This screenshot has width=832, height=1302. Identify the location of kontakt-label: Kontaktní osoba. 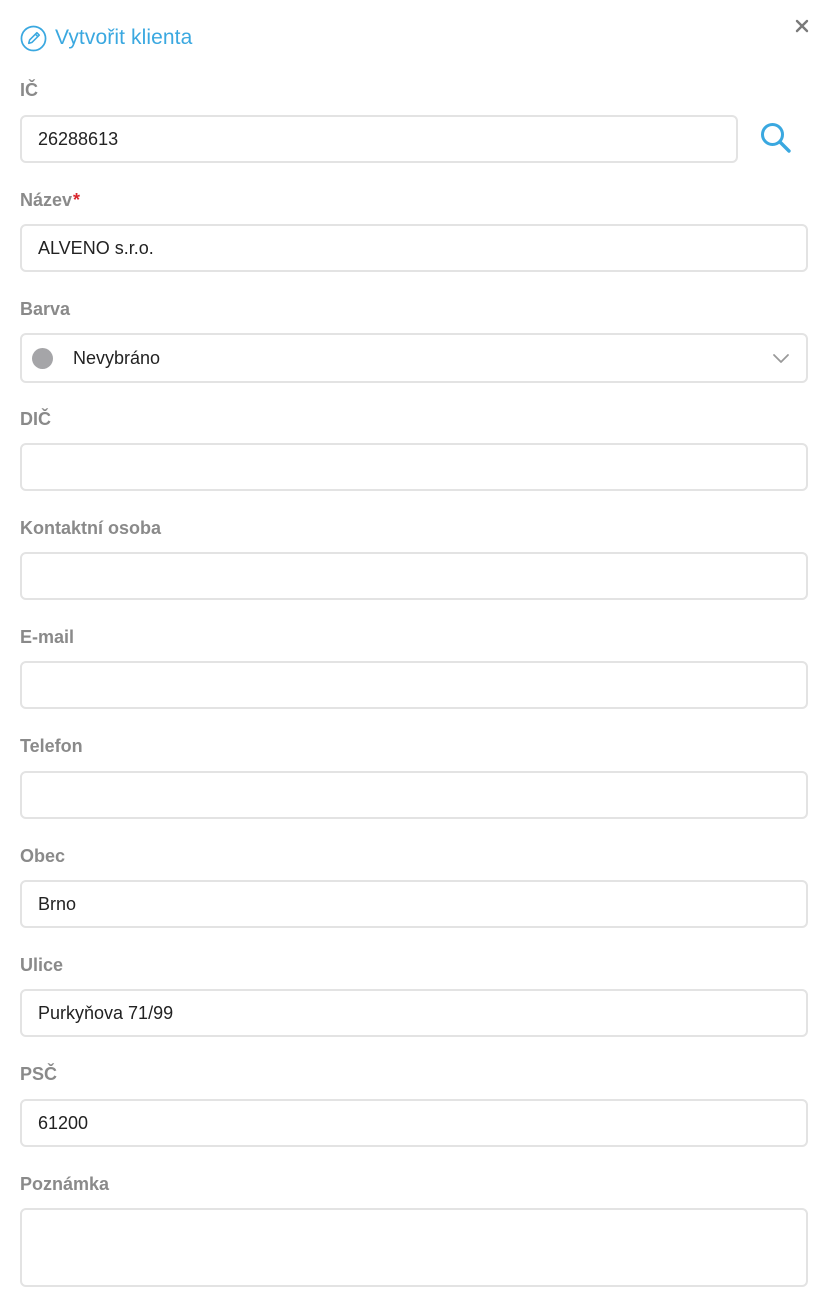
(91, 528).